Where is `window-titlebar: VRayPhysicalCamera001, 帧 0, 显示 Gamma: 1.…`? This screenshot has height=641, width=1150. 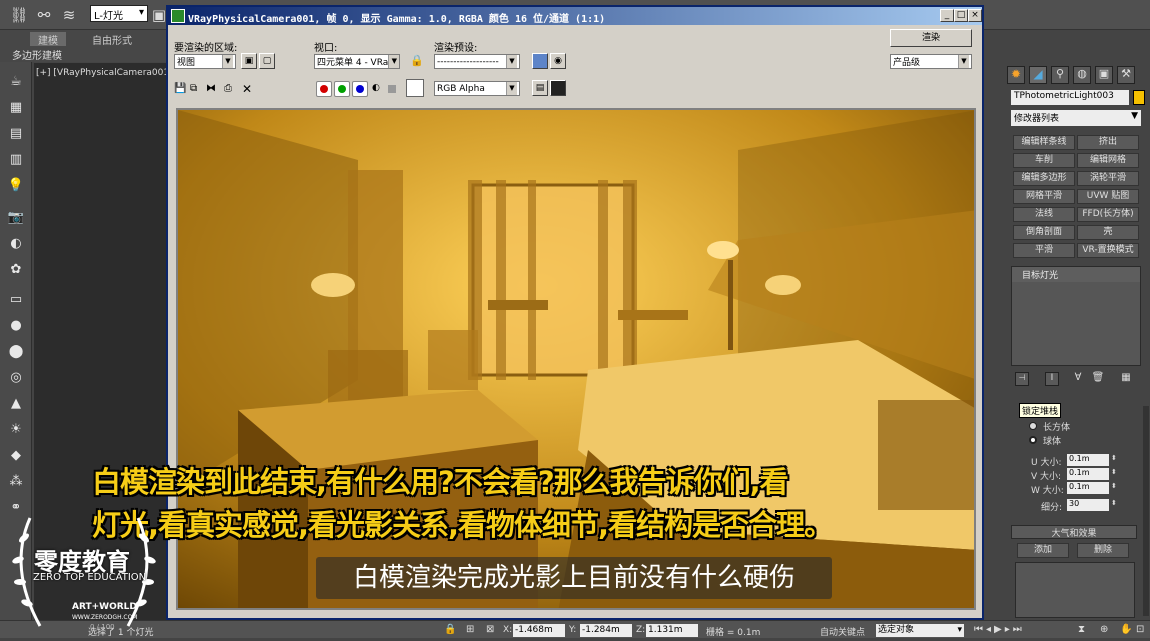
window-titlebar: VRayPhysicalCamera001, 帧 0, 显示 Gamma: 1.… is located at coordinates (575, 16).